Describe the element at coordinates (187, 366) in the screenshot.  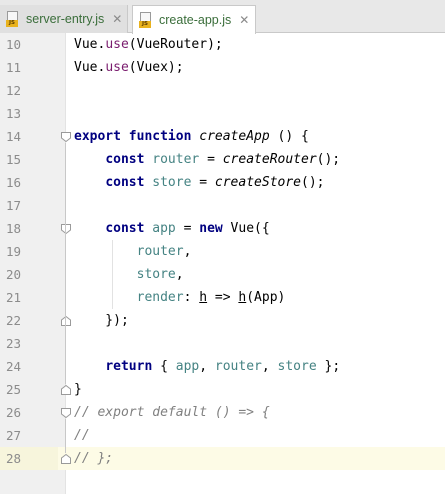
I see `code-token: app` at that location.